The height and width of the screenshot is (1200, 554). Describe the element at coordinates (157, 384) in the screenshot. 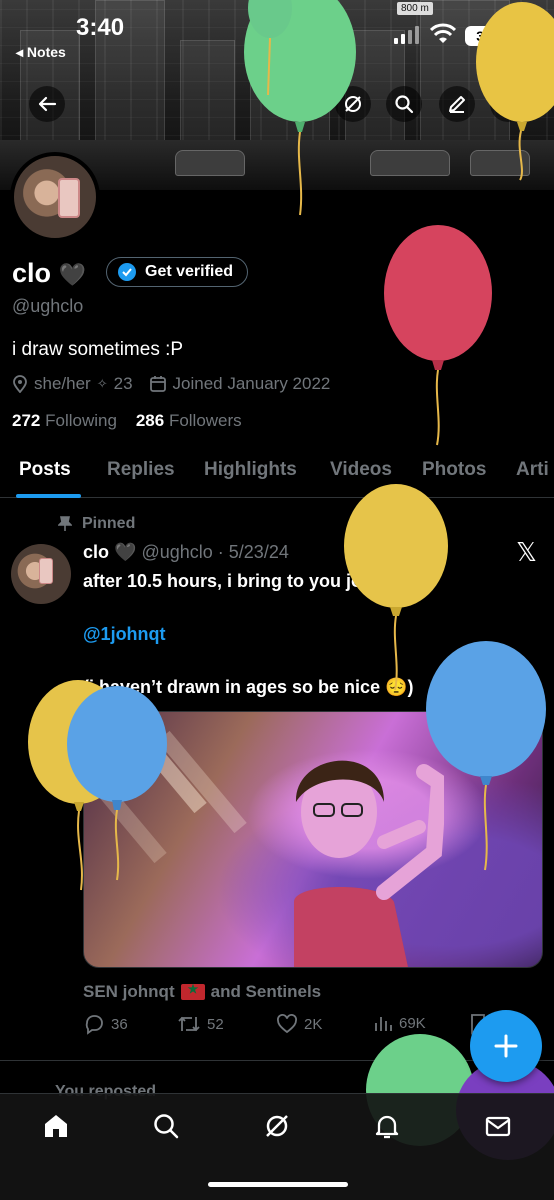

I see `calendar-icon` at that location.